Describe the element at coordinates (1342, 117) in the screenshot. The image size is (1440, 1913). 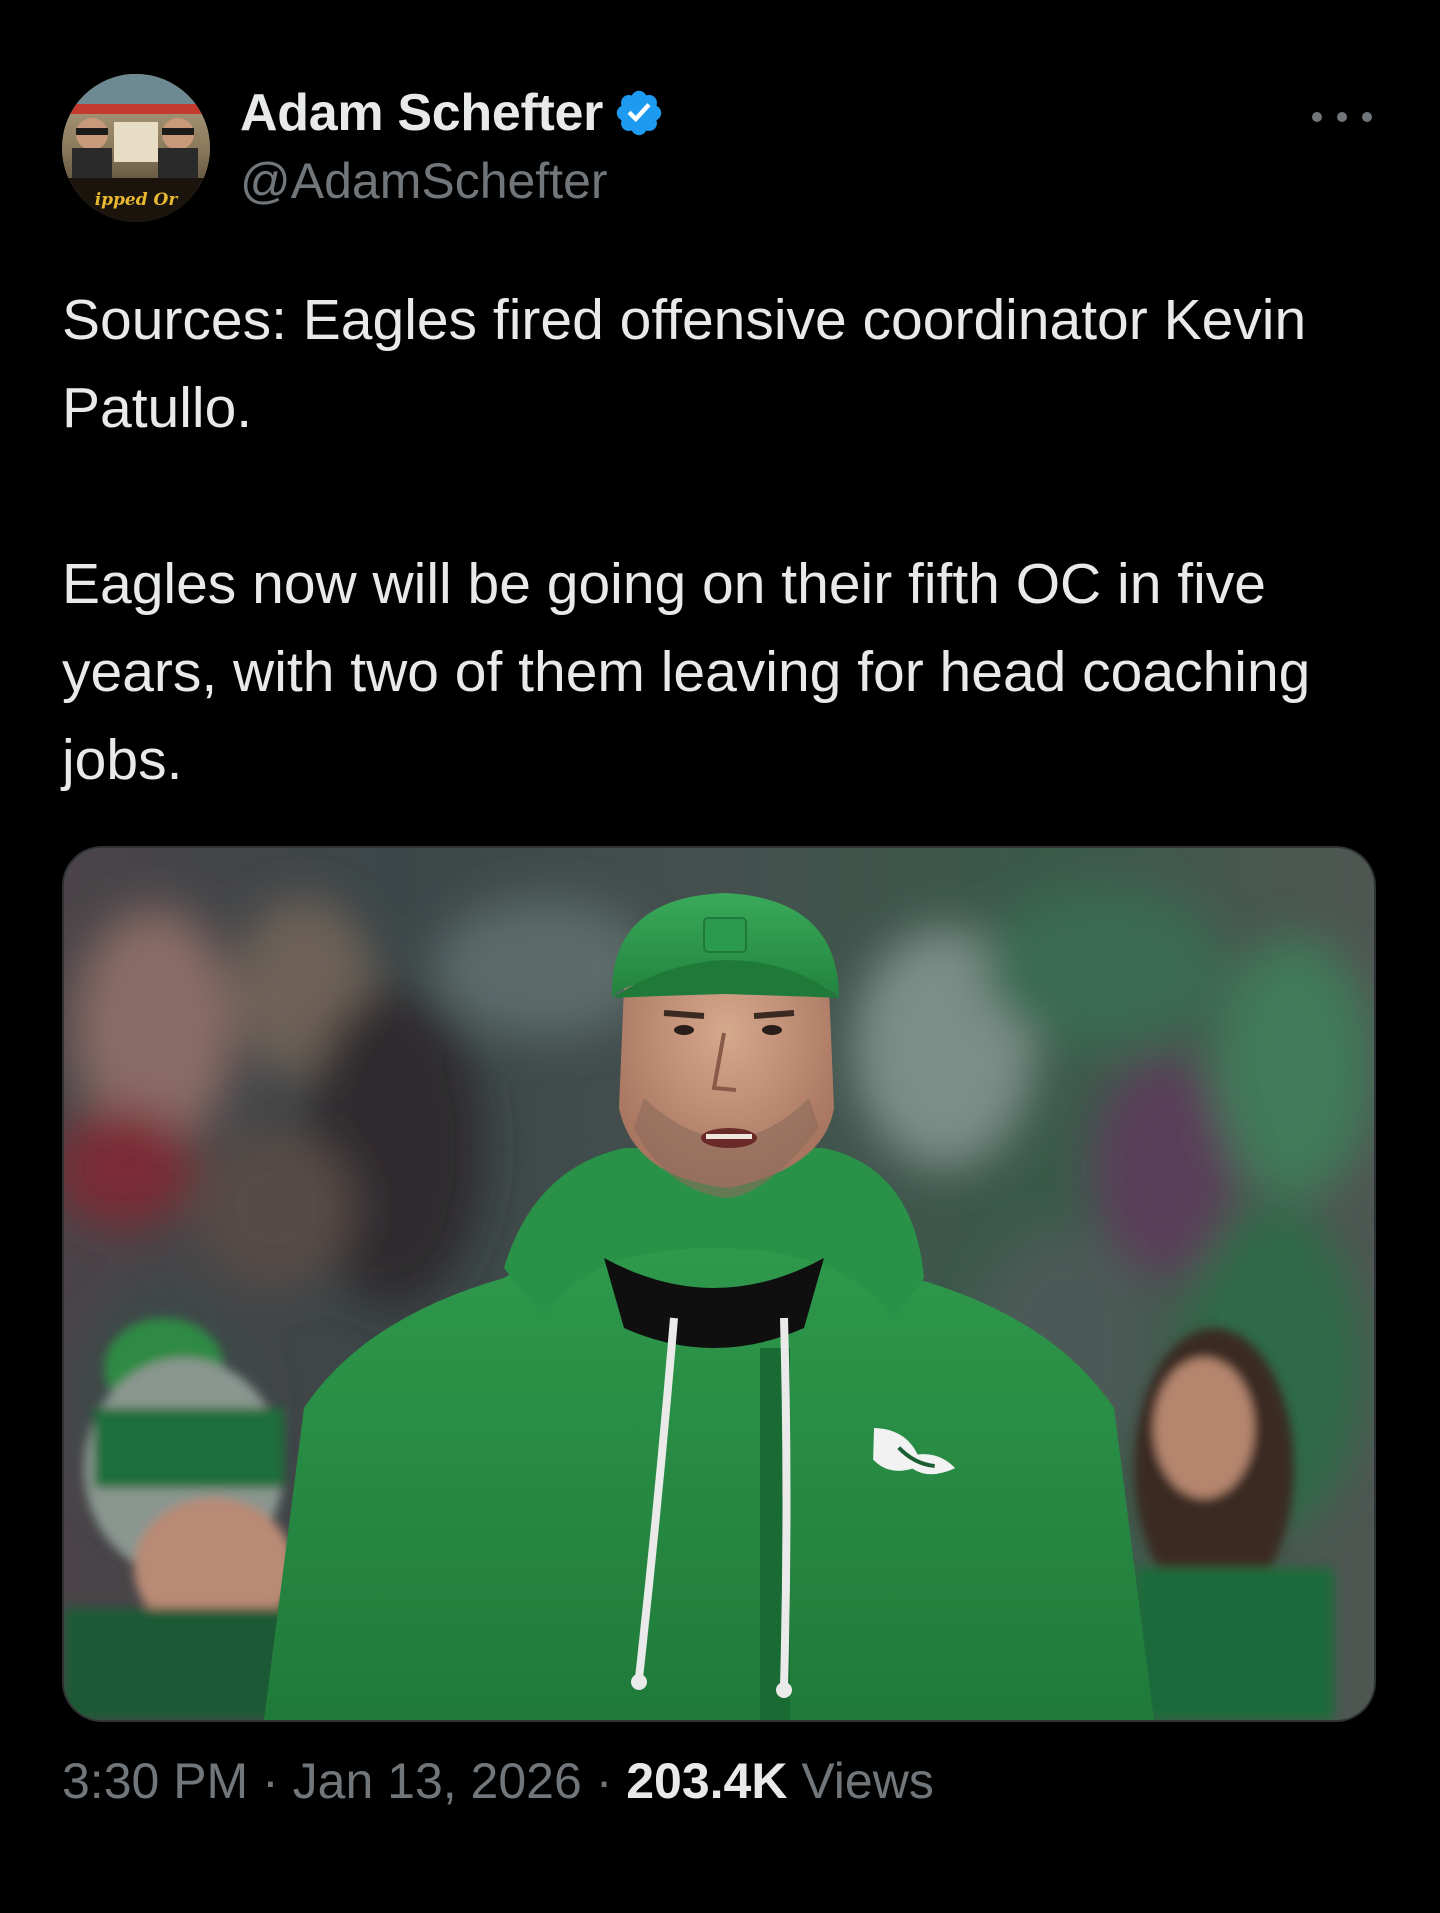
I see `more-options-icon` at that location.